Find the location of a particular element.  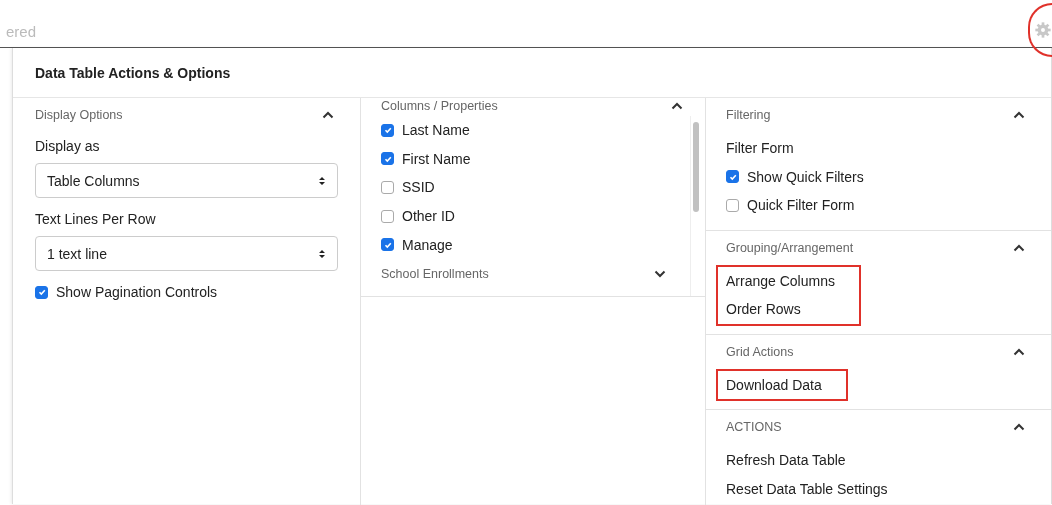

select-field: 1 text line is located at coordinates (186, 253).